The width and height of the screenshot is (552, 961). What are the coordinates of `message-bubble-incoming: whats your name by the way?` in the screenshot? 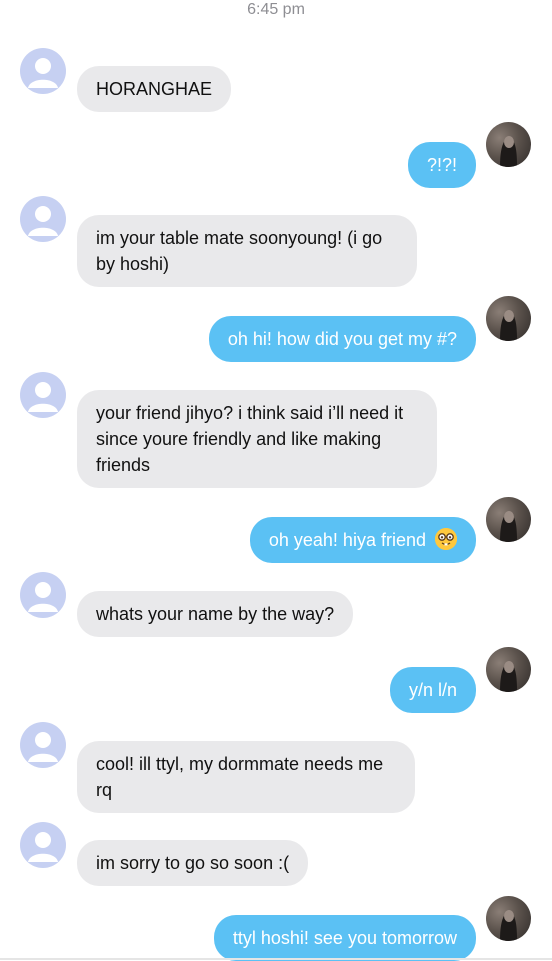 It's located at (215, 614).